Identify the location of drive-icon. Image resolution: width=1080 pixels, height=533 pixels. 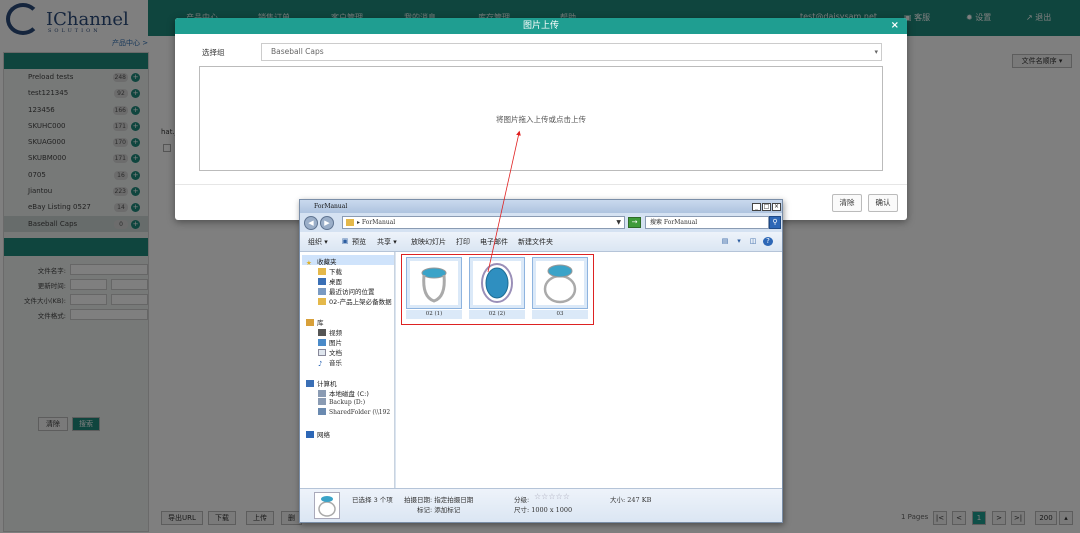
(322, 401).